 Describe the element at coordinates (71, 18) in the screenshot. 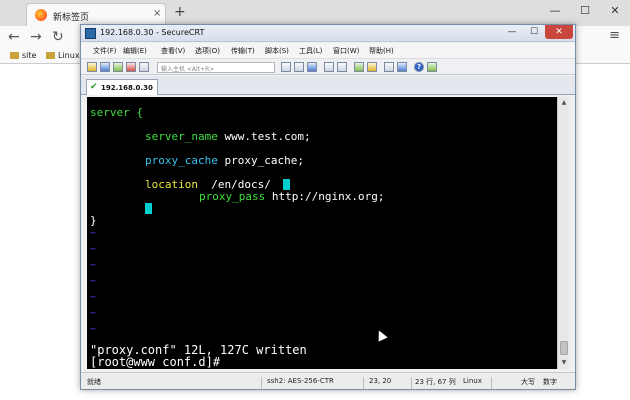

I see `browser-tab-title: 新标签页` at that location.